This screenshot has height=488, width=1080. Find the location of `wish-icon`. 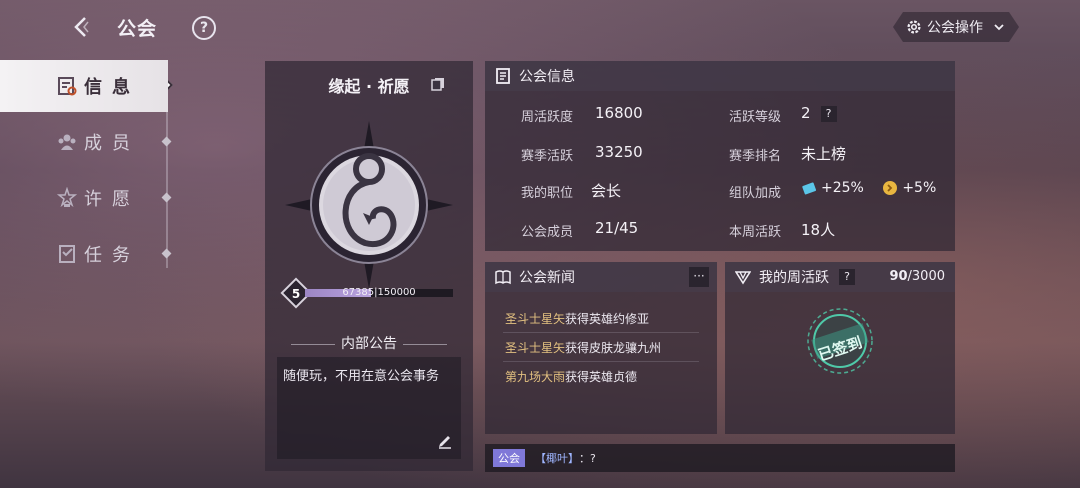

wish-icon is located at coordinates (67, 197).